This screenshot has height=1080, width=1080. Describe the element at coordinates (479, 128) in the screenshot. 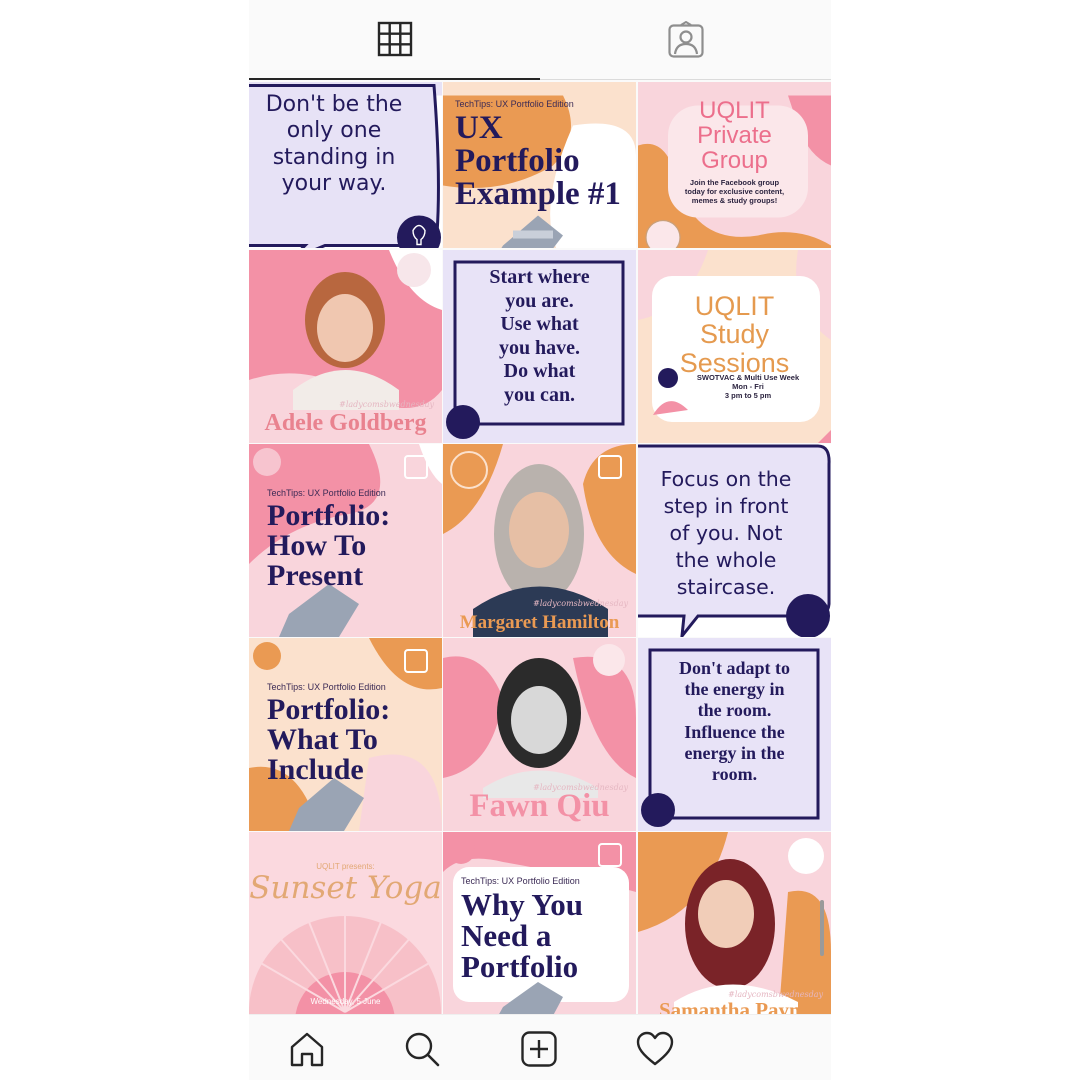

I see `post-title-line: UX` at that location.